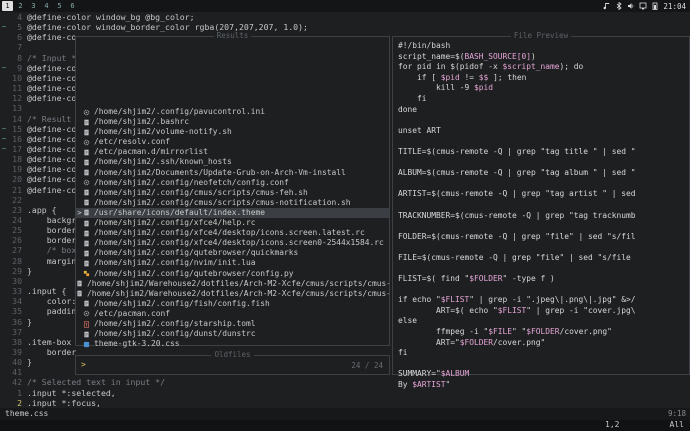 The width and height of the screenshot is (690, 431). What do you see at coordinates (49, 118) in the screenshot?
I see `line-text: /* Result` at bounding box center [49, 118].